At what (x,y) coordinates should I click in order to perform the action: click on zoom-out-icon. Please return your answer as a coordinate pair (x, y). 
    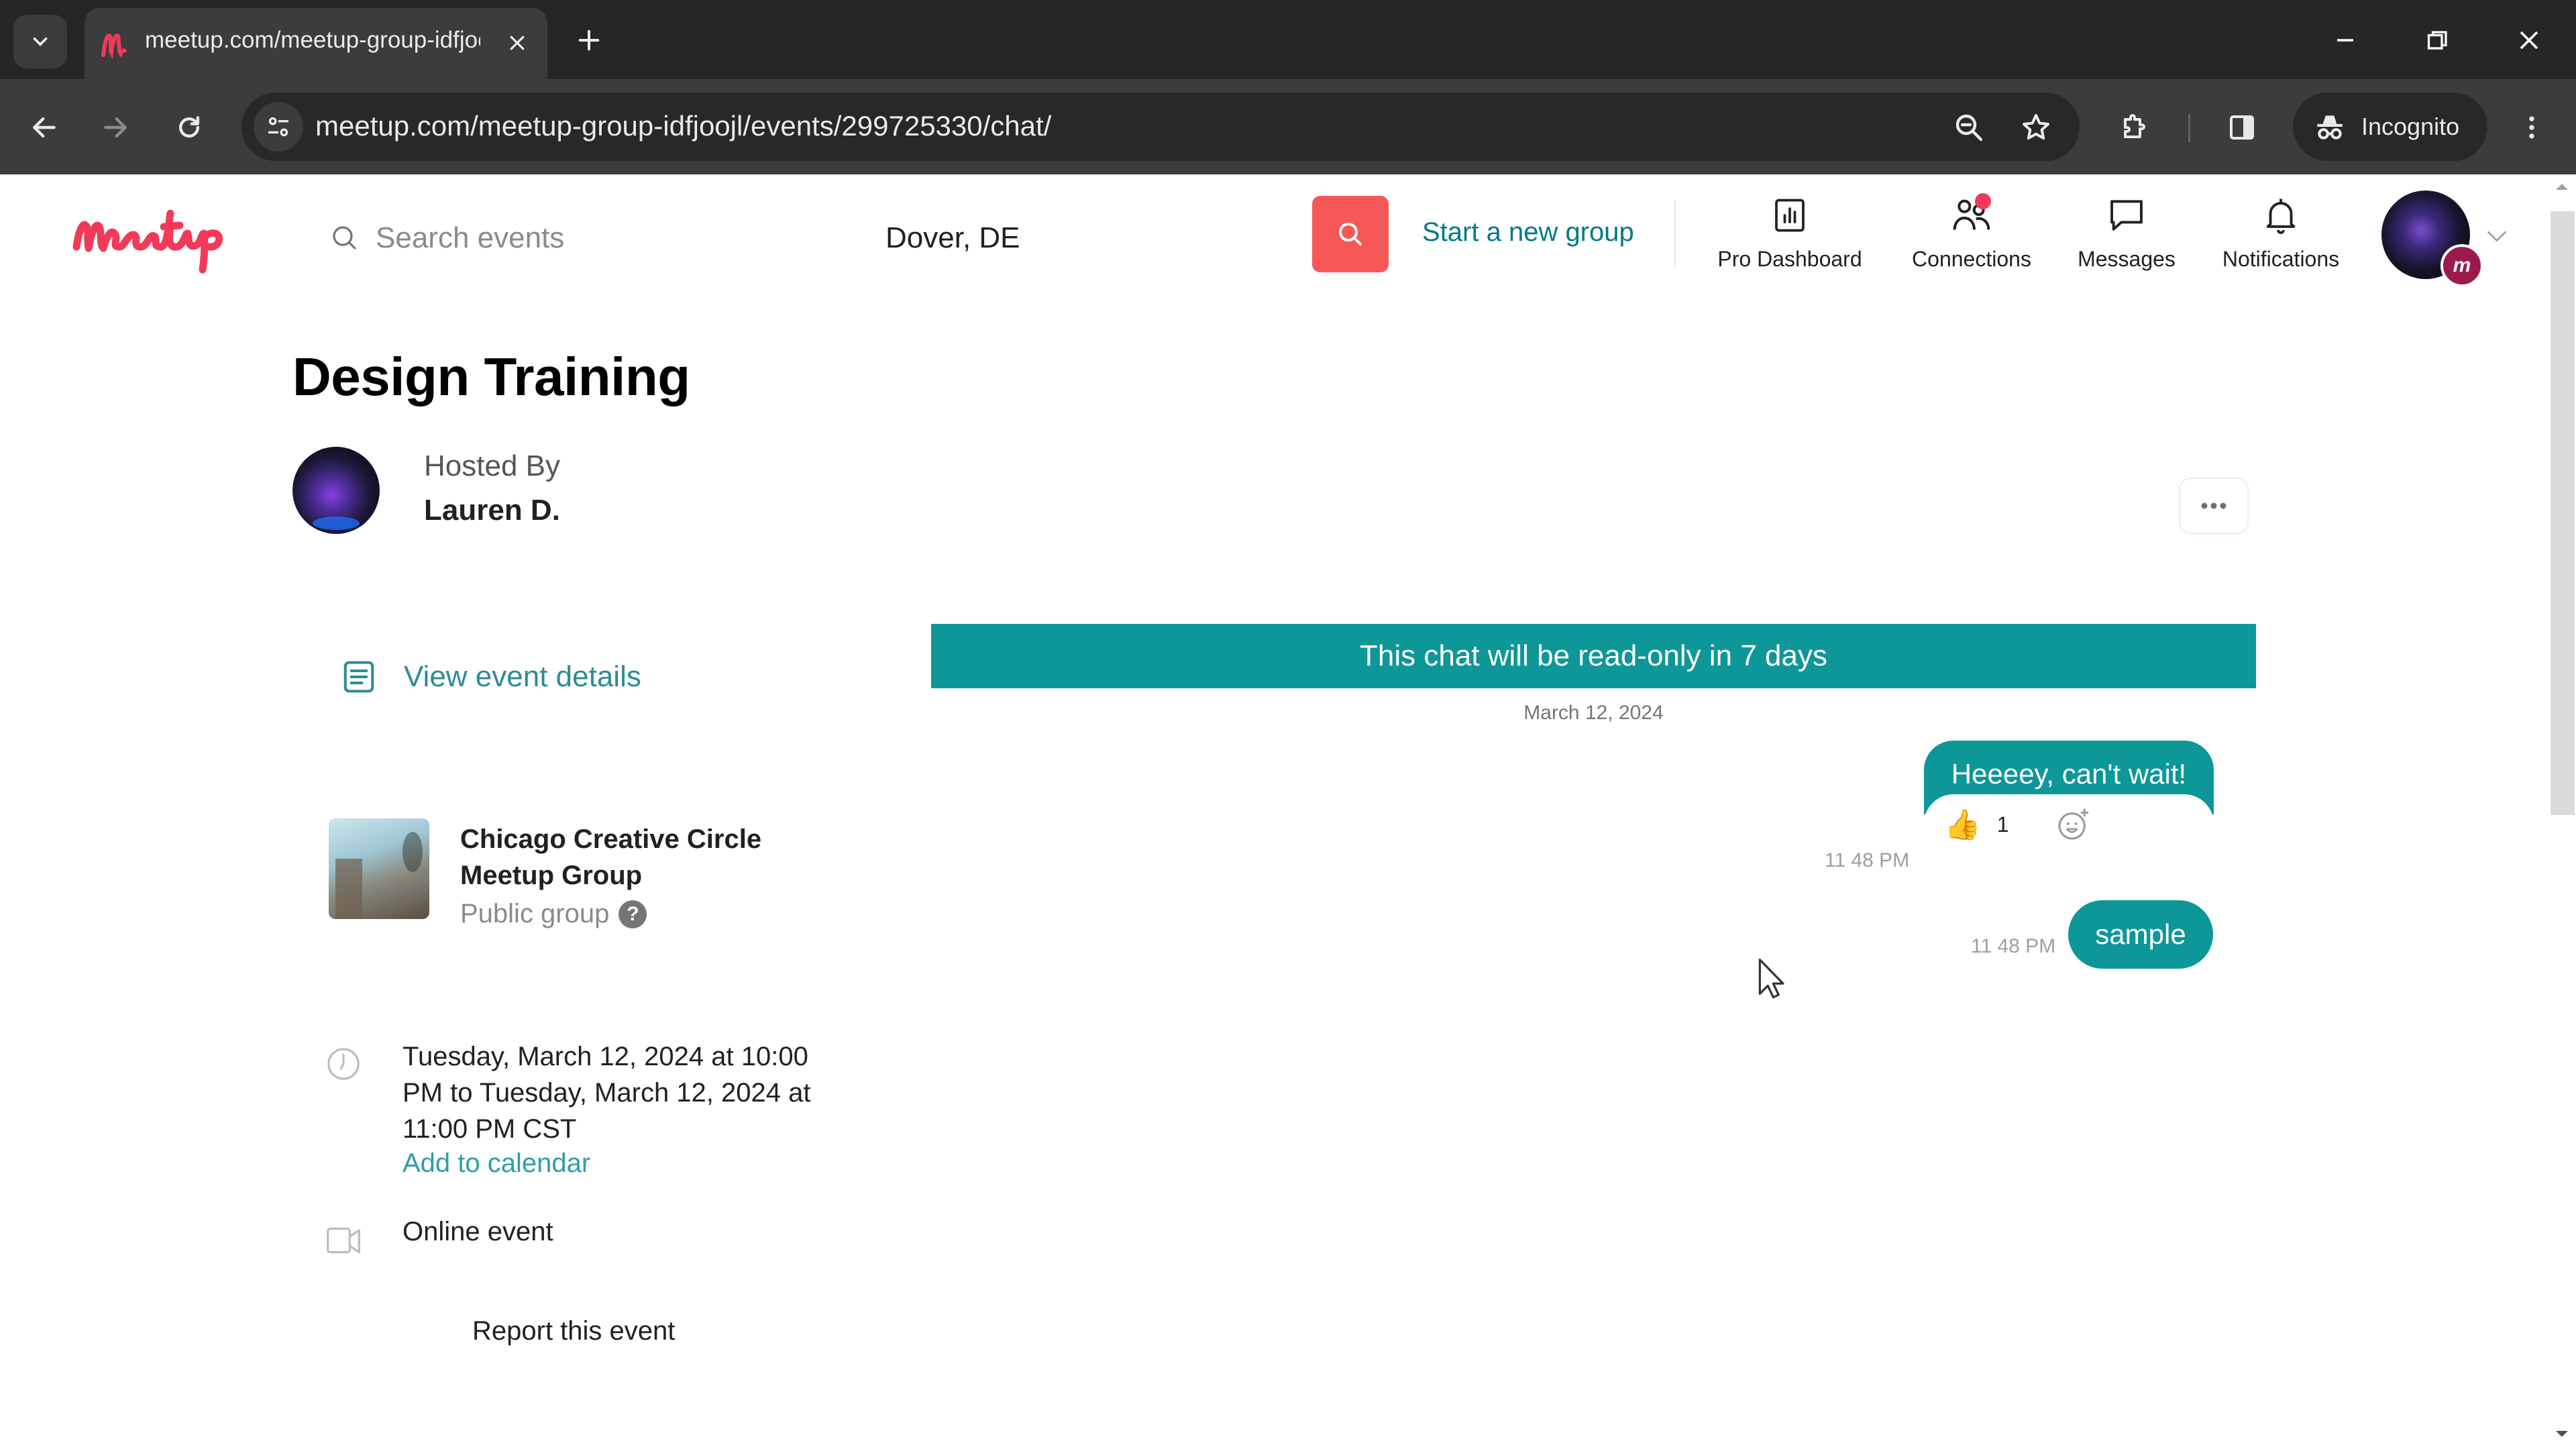
    Looking at the image, I should click on (1969, 128).